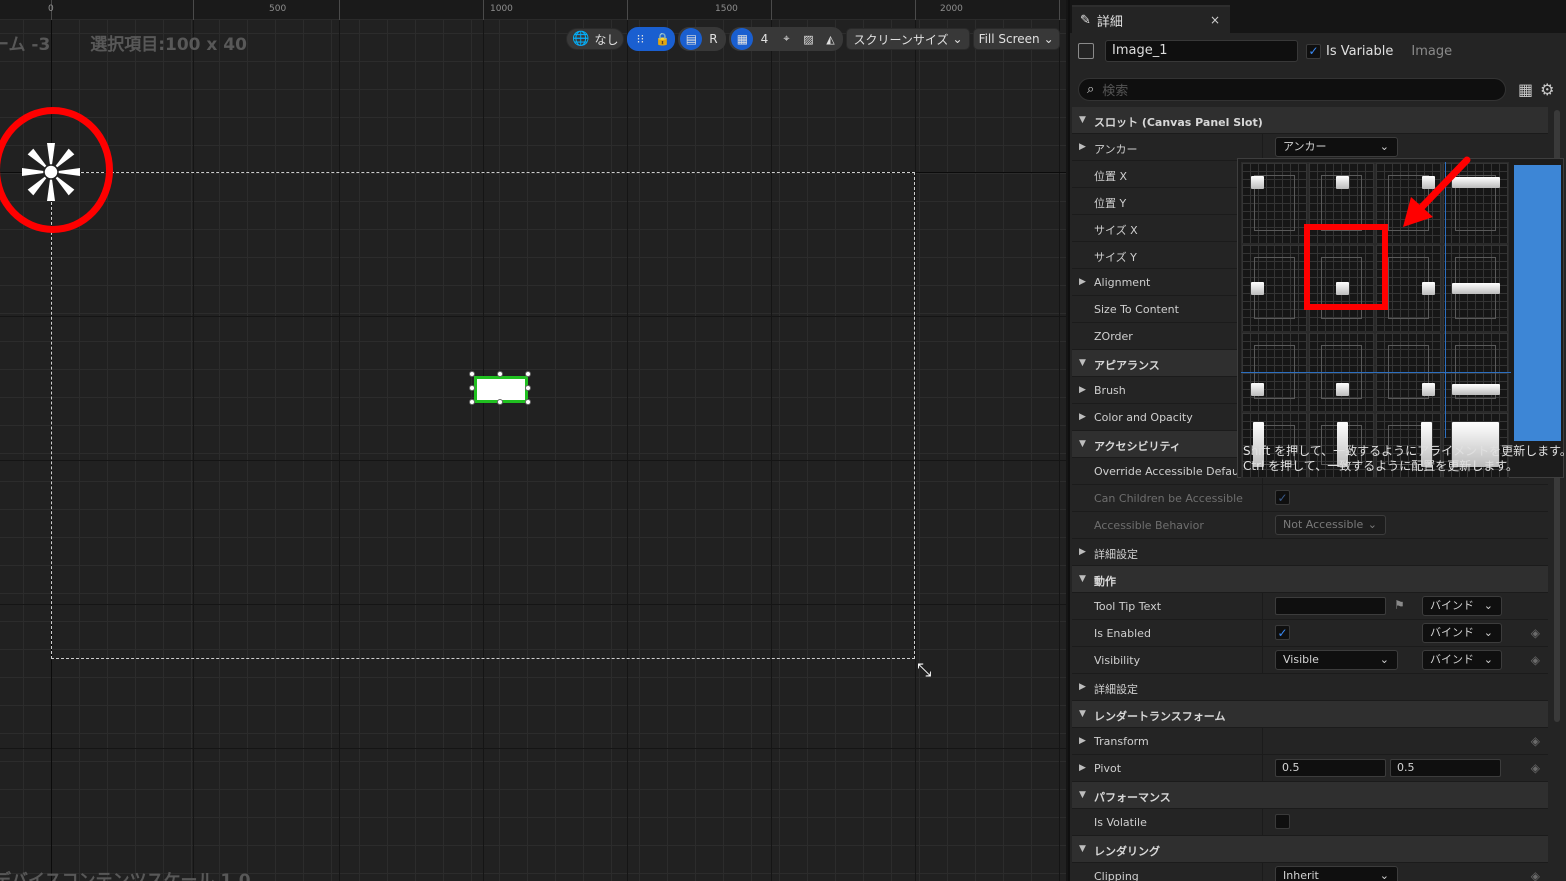 The height and width of the screenshot is (881, 1566). What do you see at coordinates (1282, 821) in the screenshot?
I see `checkbox-unchecked` at bounding box center [1282, 821].